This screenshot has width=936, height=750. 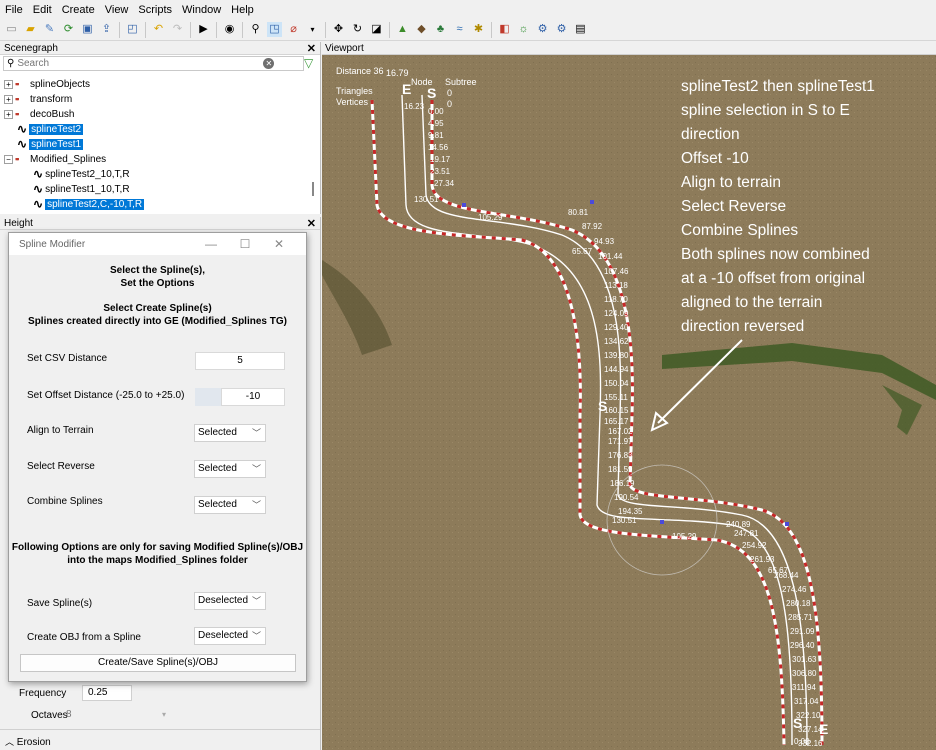 What do you see at coordinates (42, 10) in the screenshot?
I see `menu-edit: Edit` at bounding box center [42, 10].